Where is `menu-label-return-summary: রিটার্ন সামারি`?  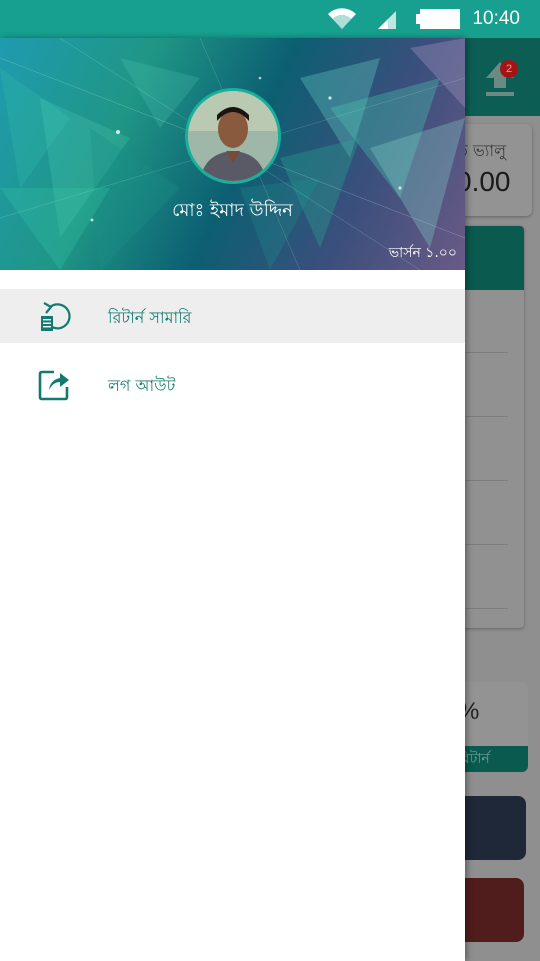
menu-label-return-summary: রিটার্ন সামারি is located at coordinates (150, 317).